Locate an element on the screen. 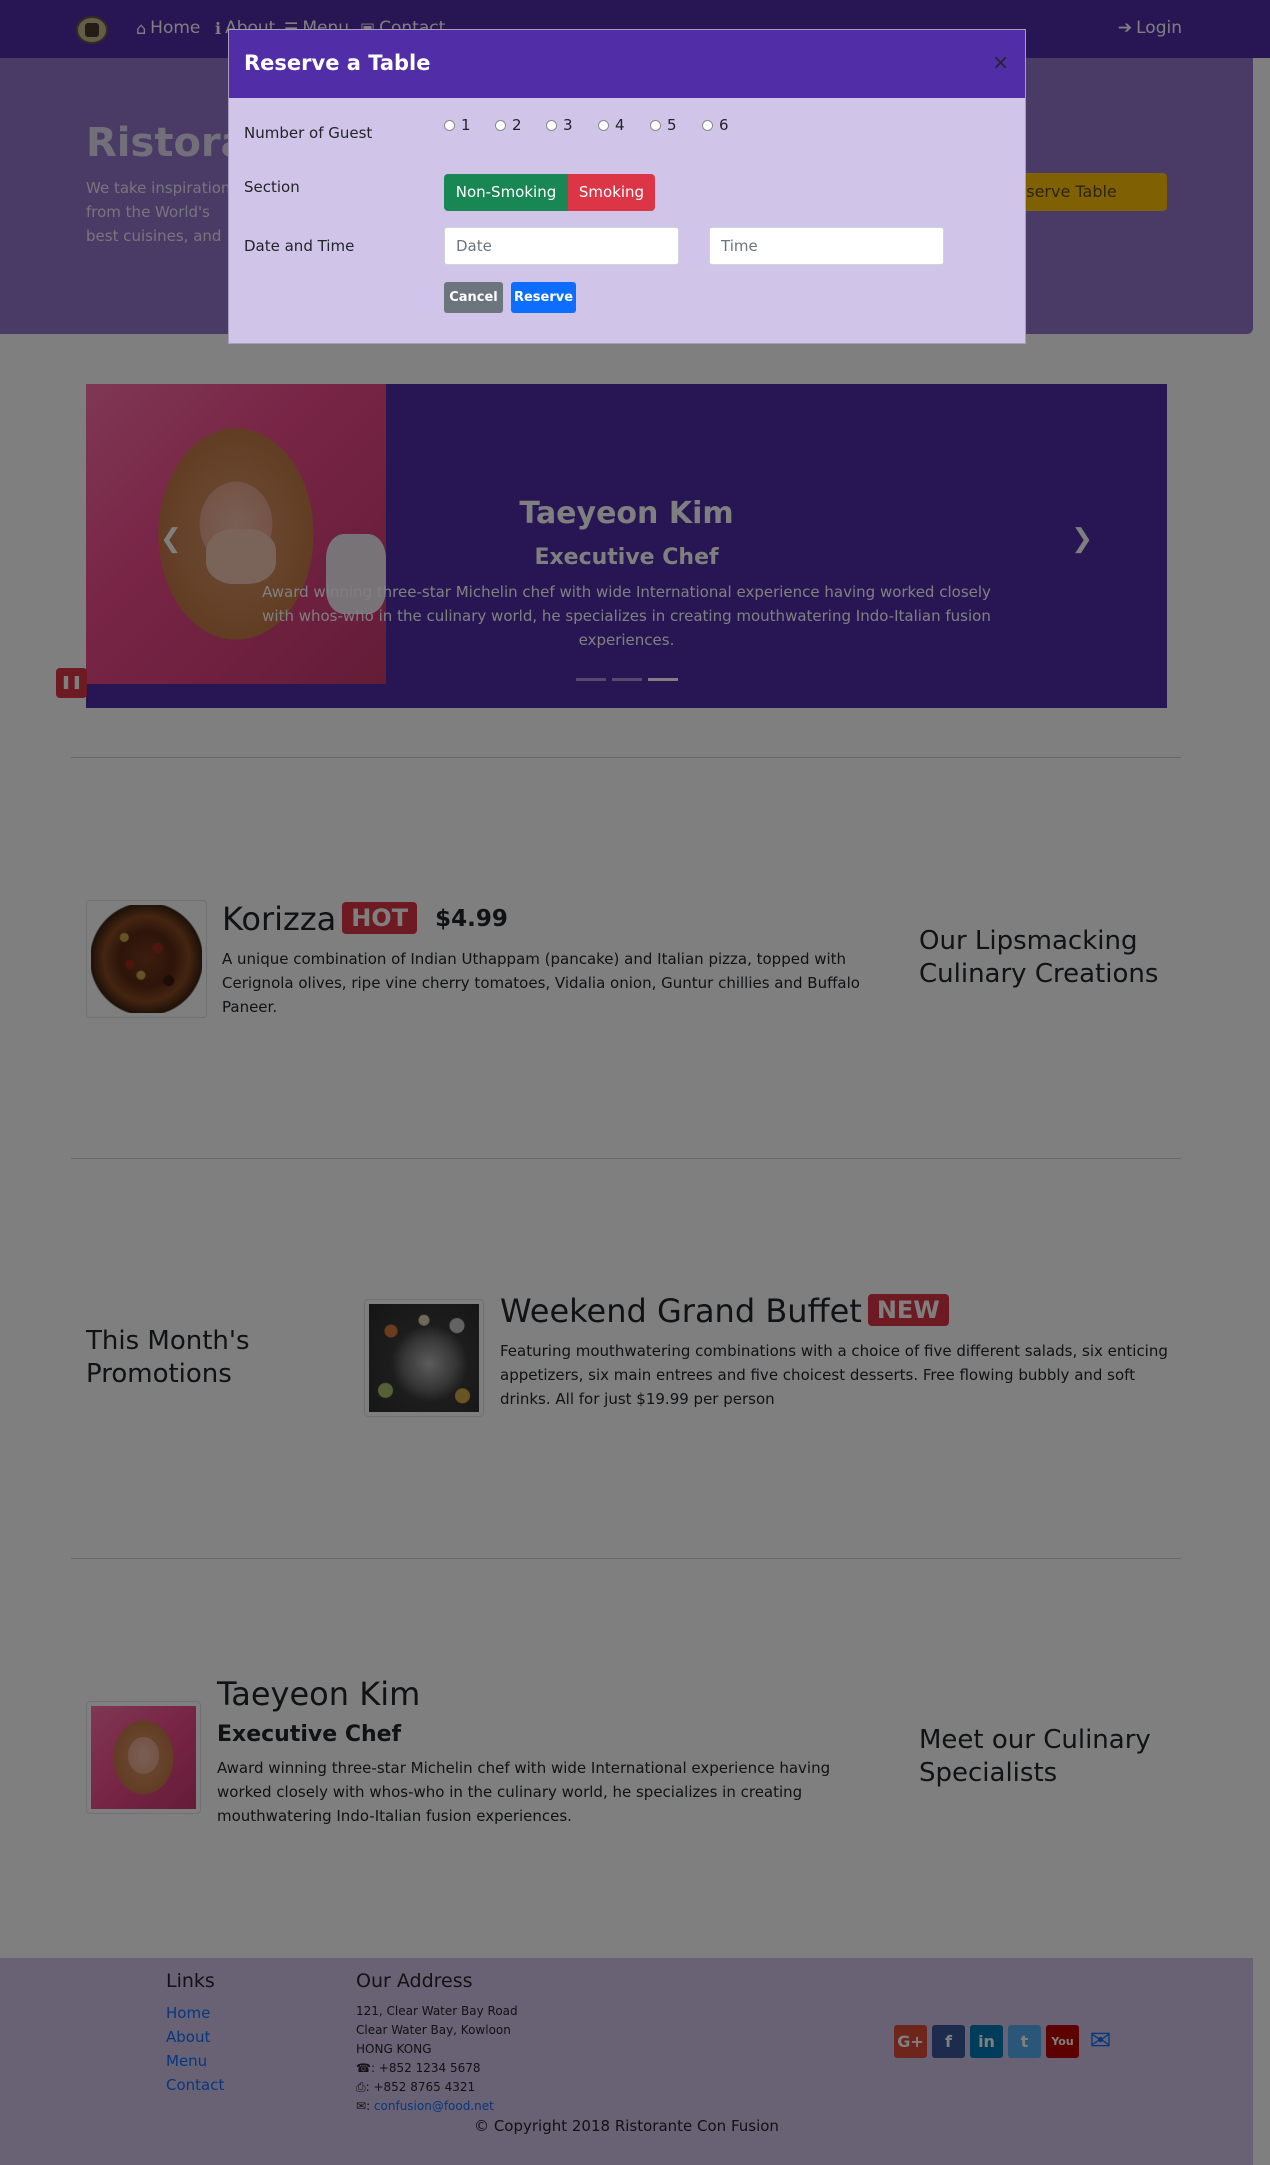 This screenshot has width=1270, height=2165. guest-radio-6: 6 is located at coordinates (715, 125).